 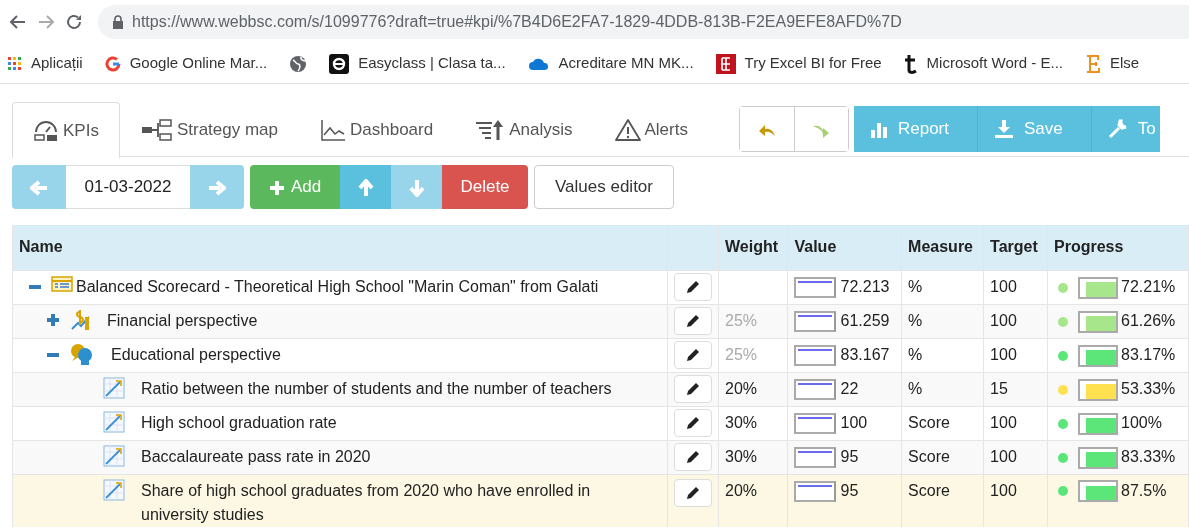 What do you see at coordinates (1117, 129) in the screenshot?
I see `wrench-icon` at bounding box center [1117, 129].